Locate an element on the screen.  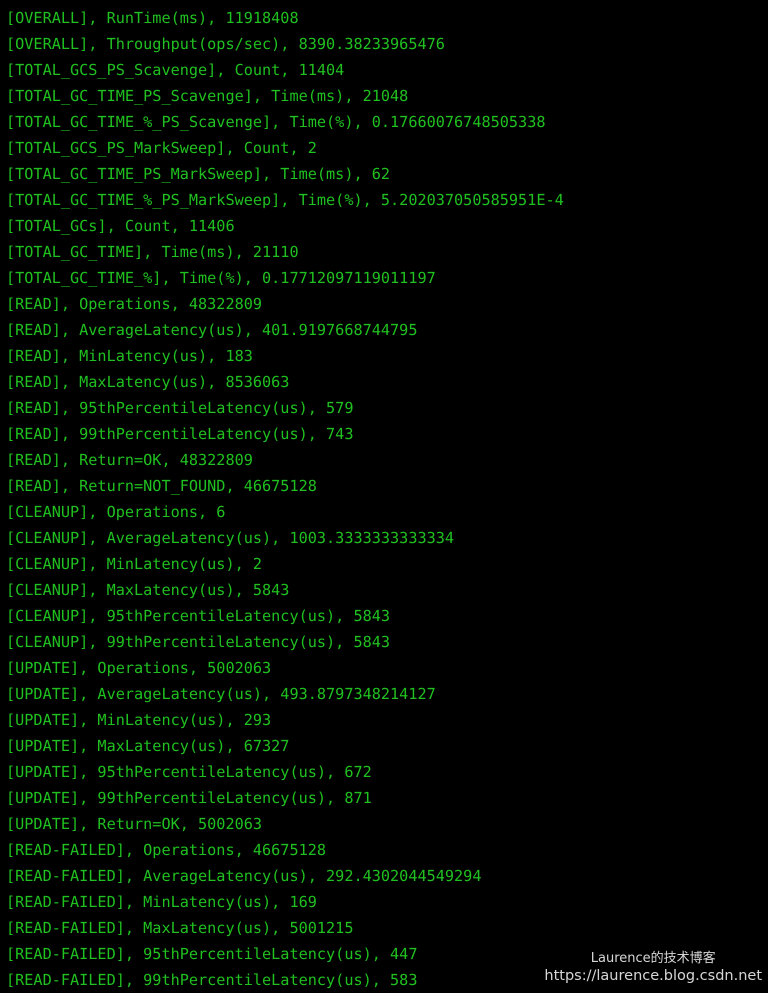
terminal-line: [CLEANUP], Operations, 6 is located at coordinates (116, 512).